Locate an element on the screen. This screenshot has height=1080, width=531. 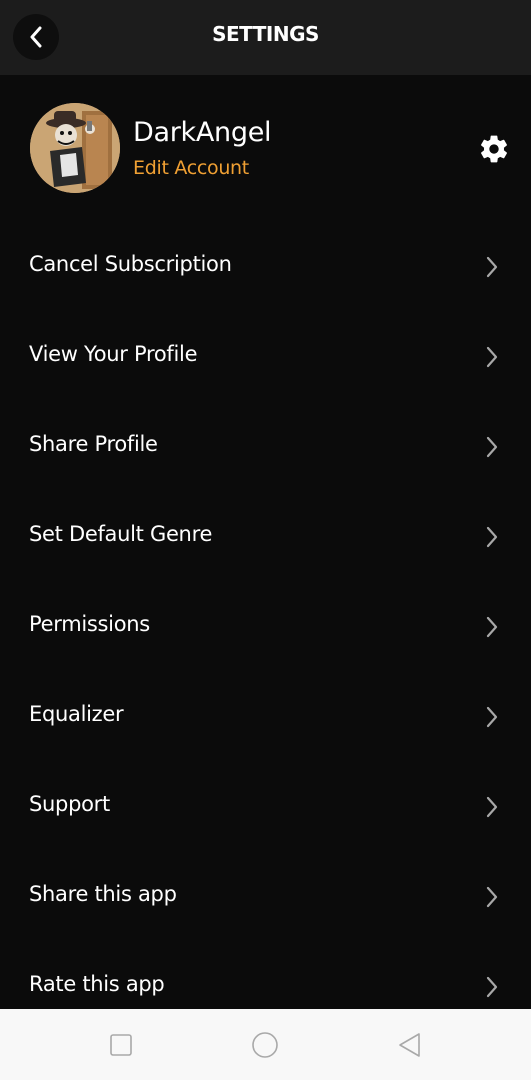
menu-item-share-profile: Share Profile is located at coordinates (265, 447).